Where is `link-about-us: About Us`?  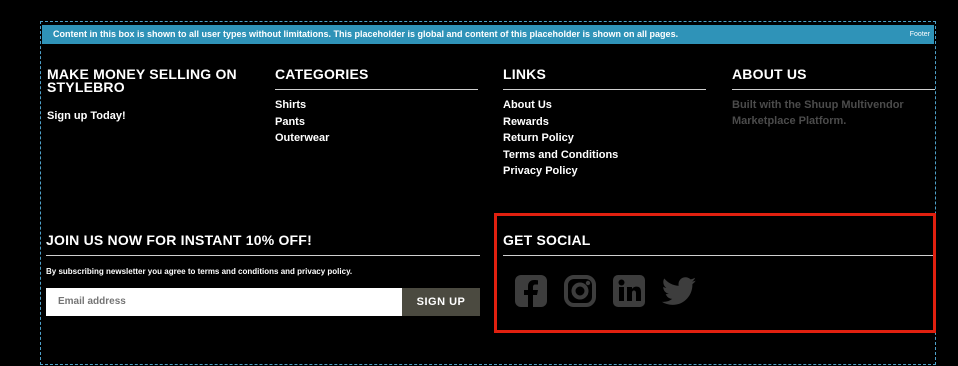
link-about-us: About Us is located at coordinates (604, 105).